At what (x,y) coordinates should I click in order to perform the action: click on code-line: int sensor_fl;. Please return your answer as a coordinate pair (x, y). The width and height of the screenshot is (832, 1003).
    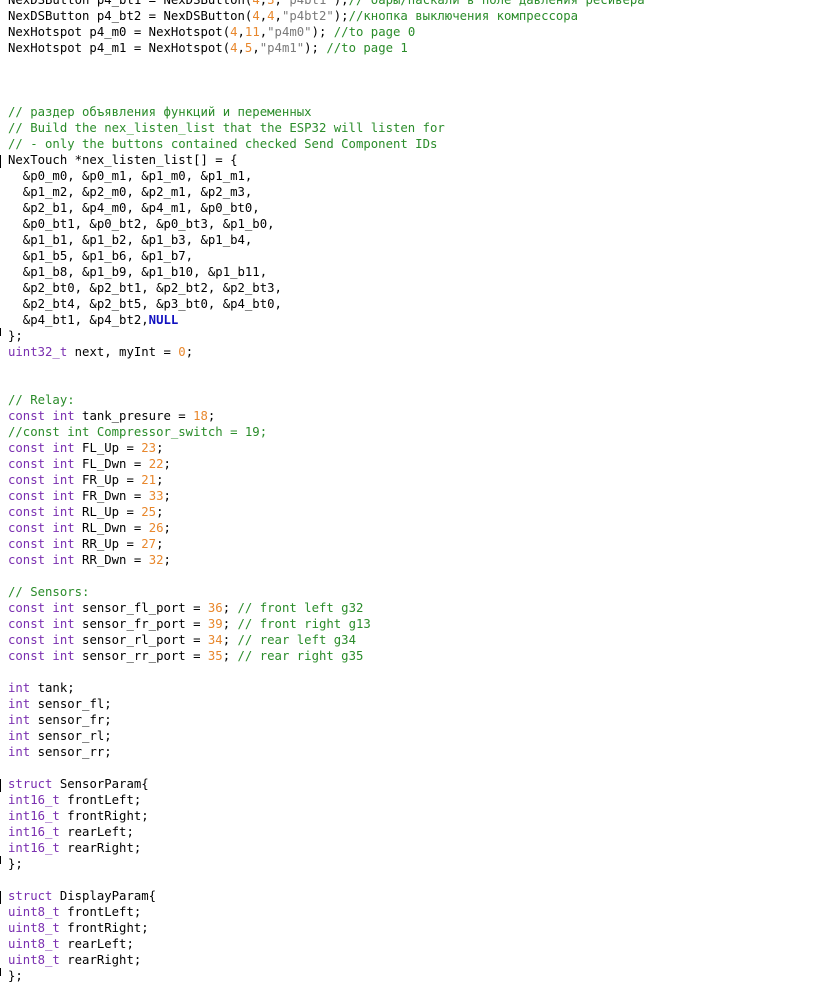
    Looking at the image, I should click on (416, 704).